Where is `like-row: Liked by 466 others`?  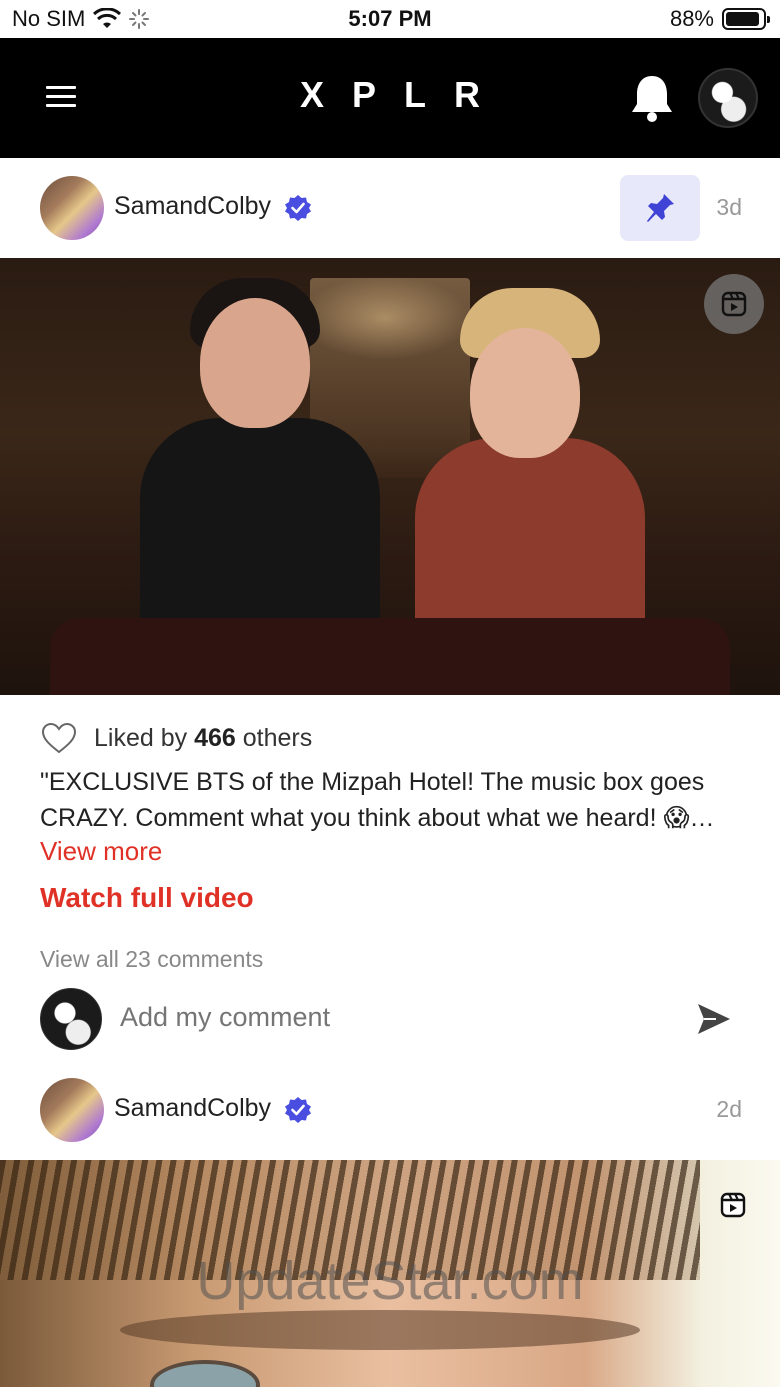
like-row: Liked by 466 others is located at coordinates (176, 738).